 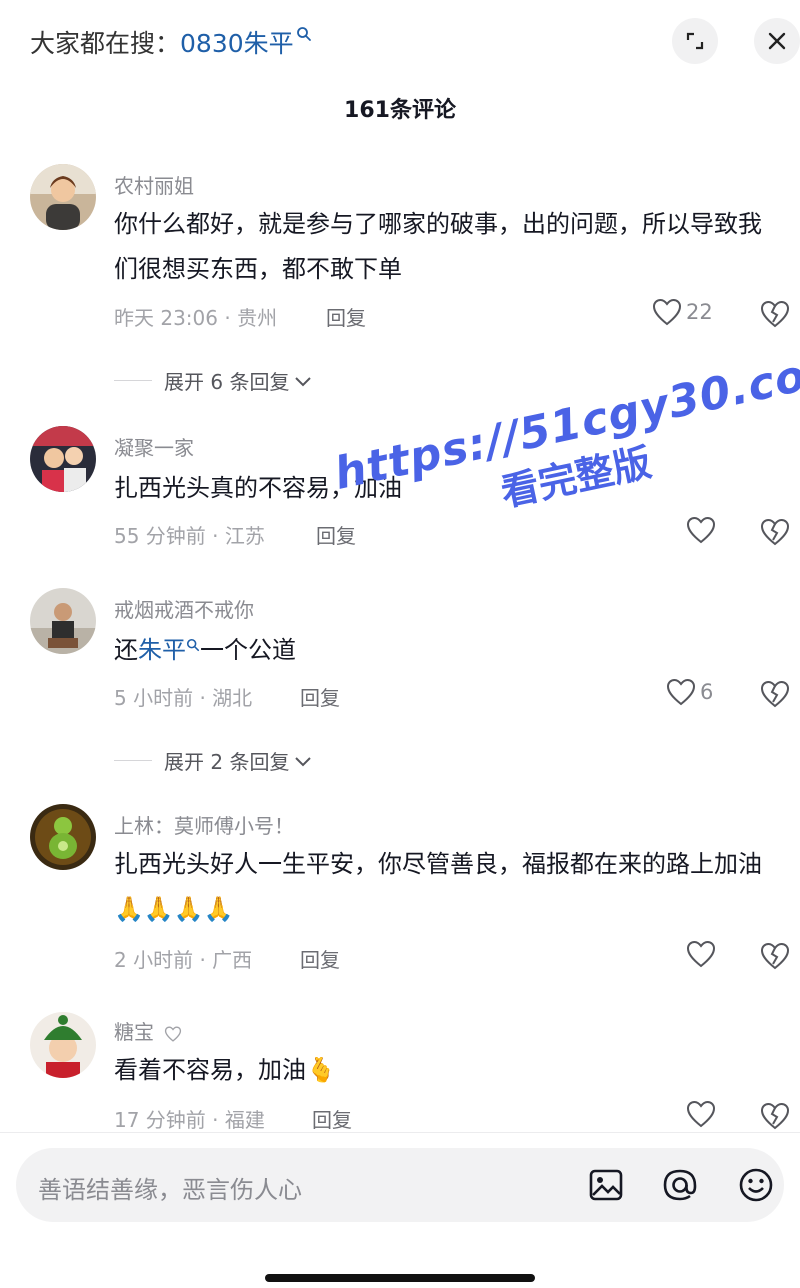 What do you see at coordinates (204, 824) in the screenshot?
I see `comment-username: 上林：莫师傅小号！` at bounding box center [204, 824].